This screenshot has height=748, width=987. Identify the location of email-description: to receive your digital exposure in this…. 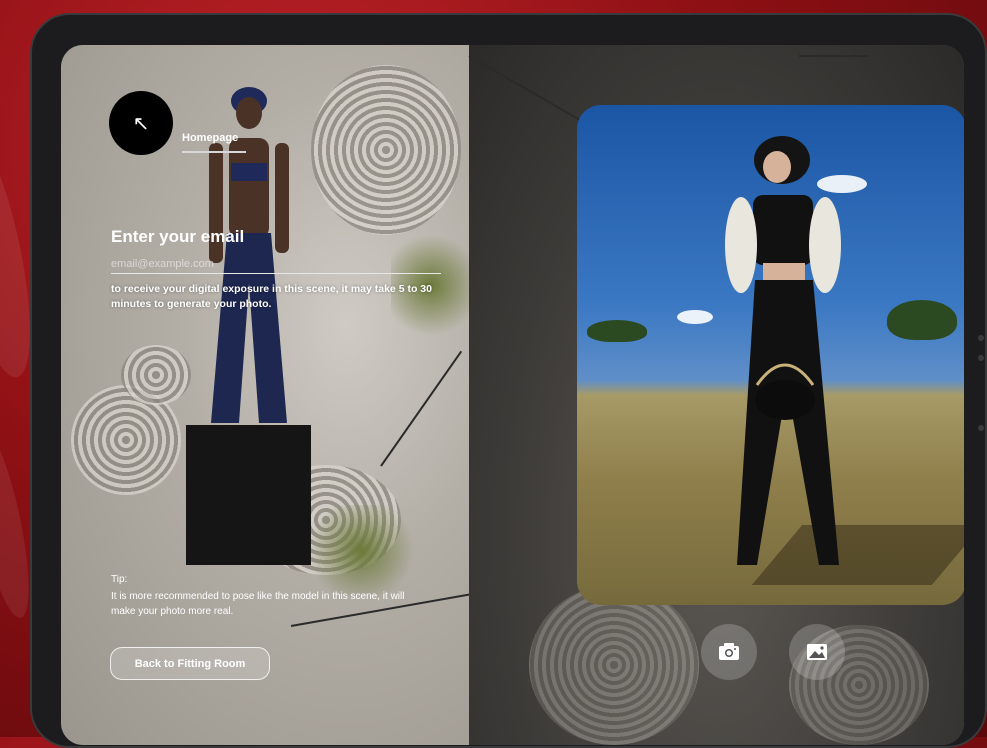
(271, 296).